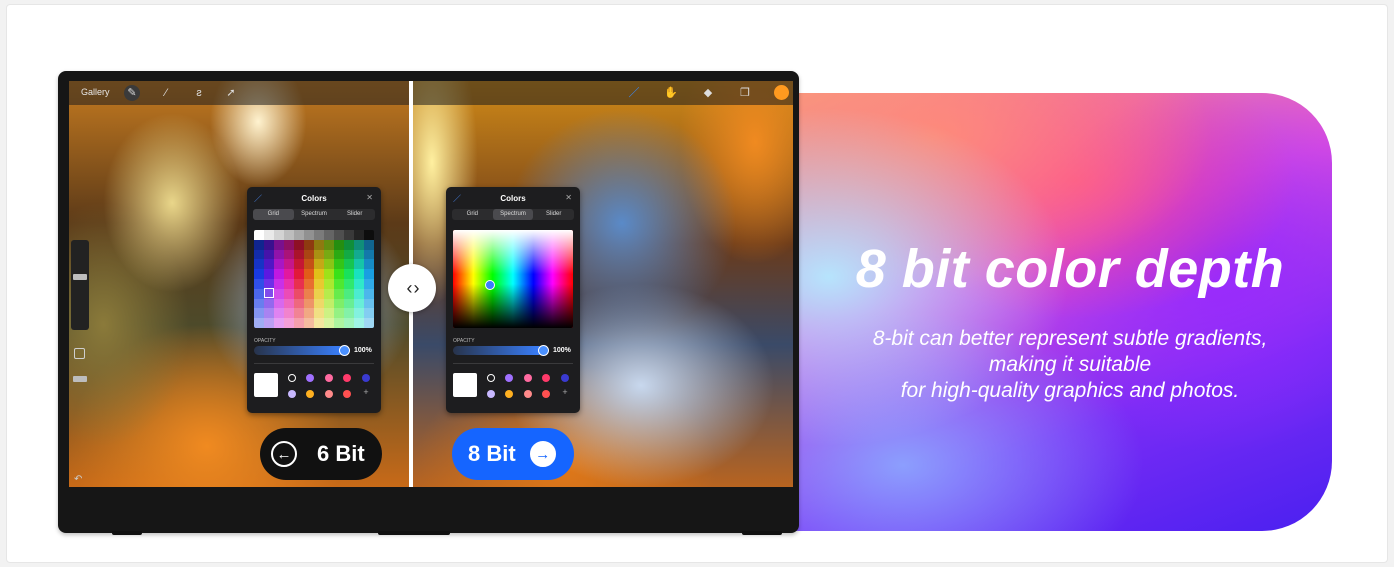 The width and height of the screenshot is (1394, 567). I want to click on color-spectrum, so click(513, 279).